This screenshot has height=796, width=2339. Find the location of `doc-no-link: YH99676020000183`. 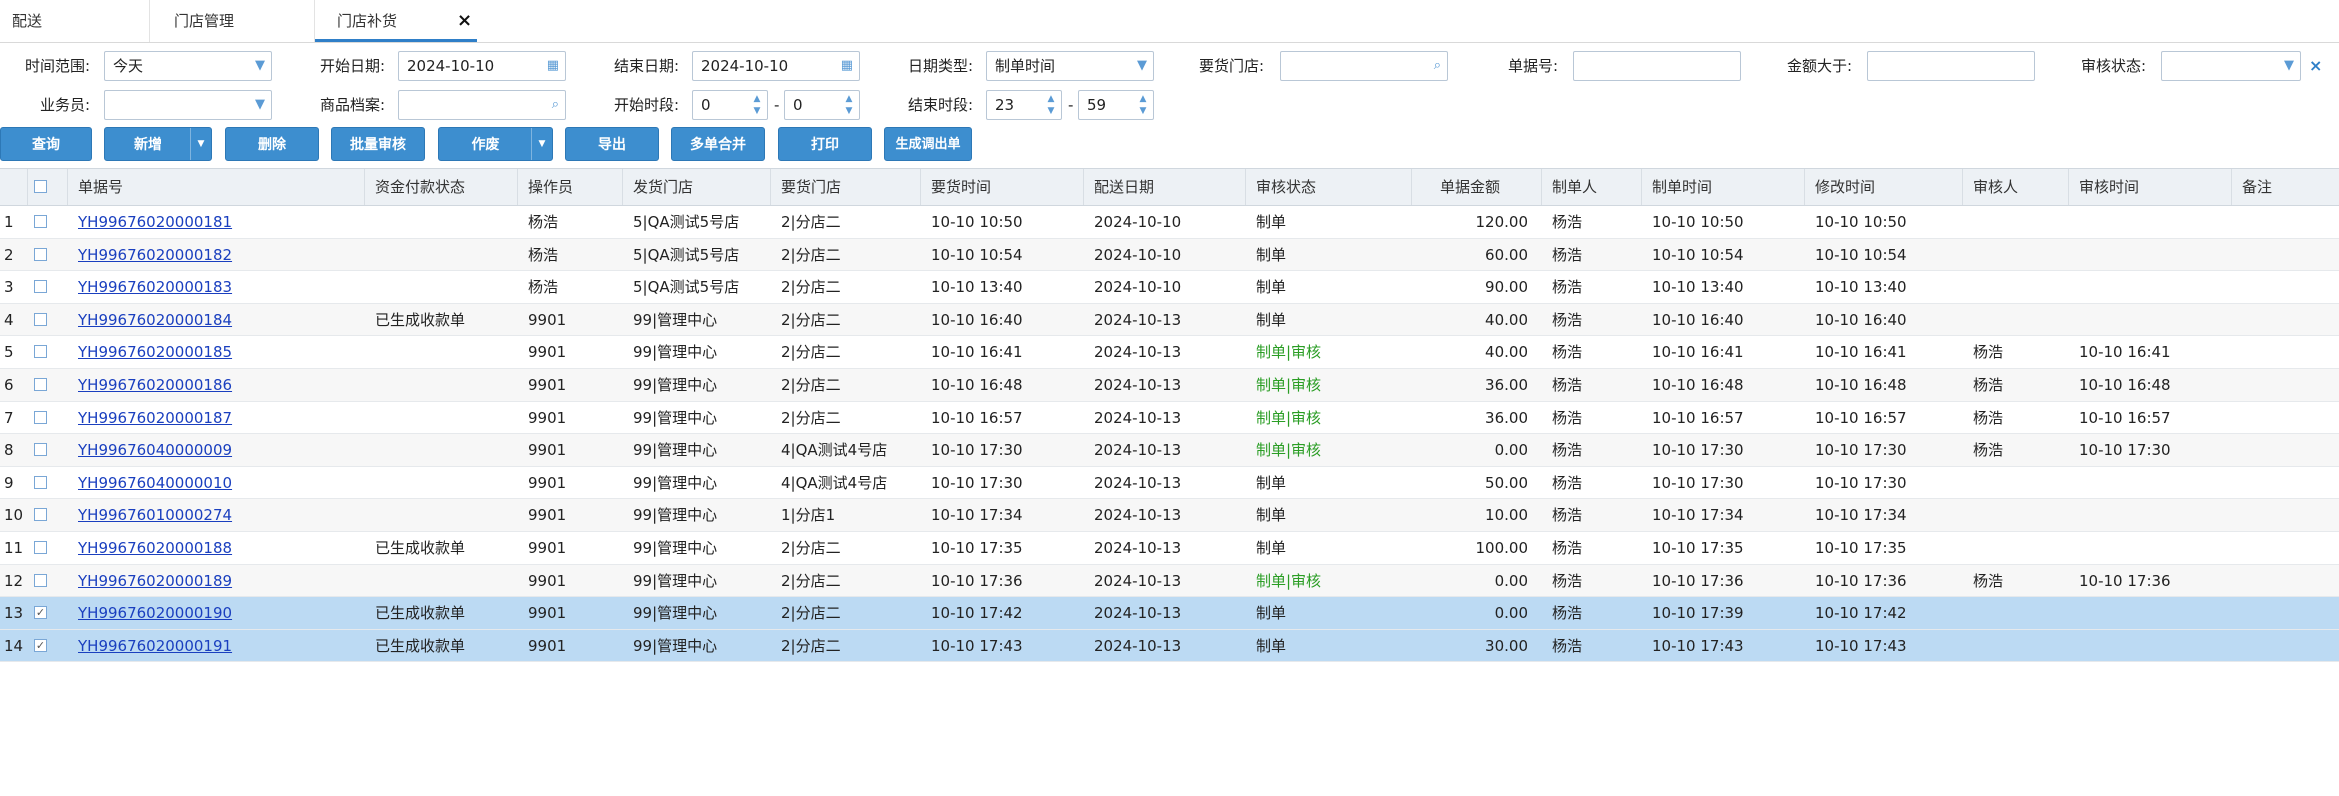

doc-no-link: YH99676020000183 is located at coordinates (150, 287).